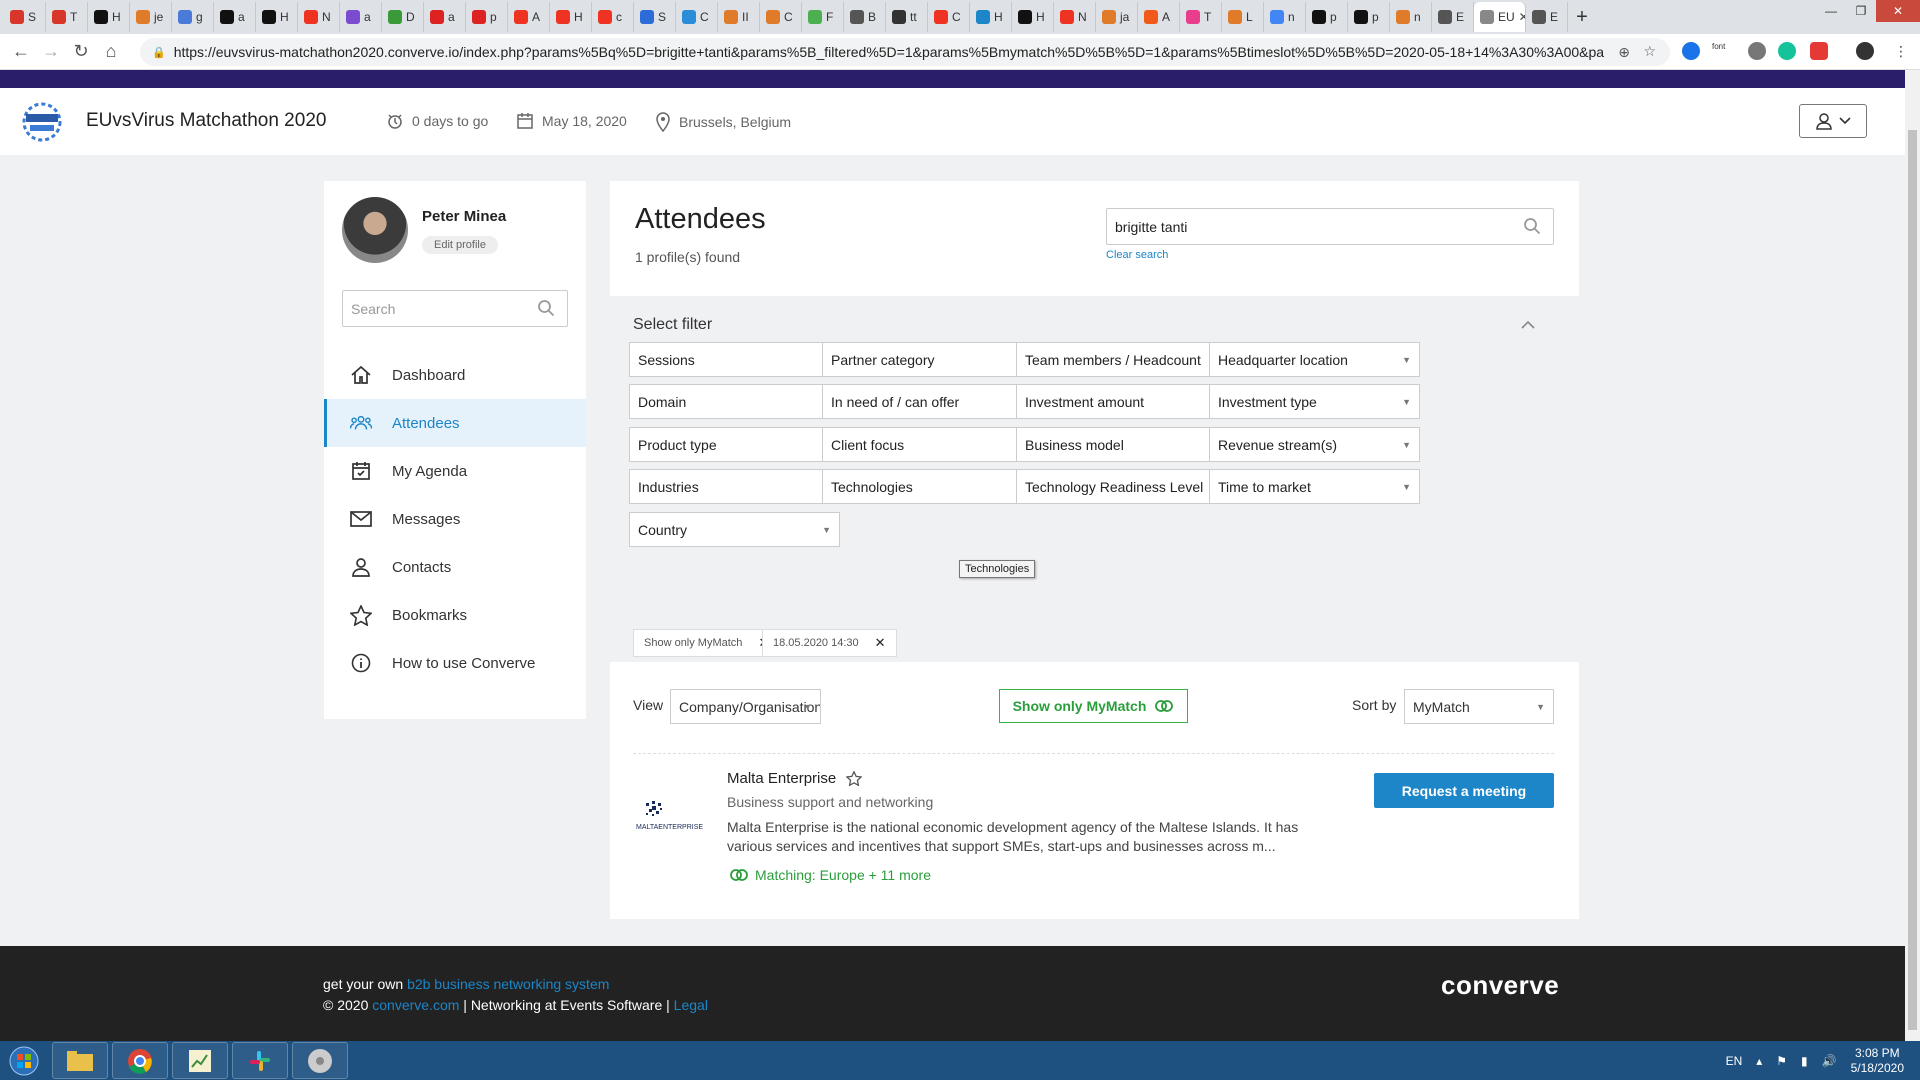 This screenshot has width=1920, height=1080. I want to click on back-button: ←, so click(21, 51).